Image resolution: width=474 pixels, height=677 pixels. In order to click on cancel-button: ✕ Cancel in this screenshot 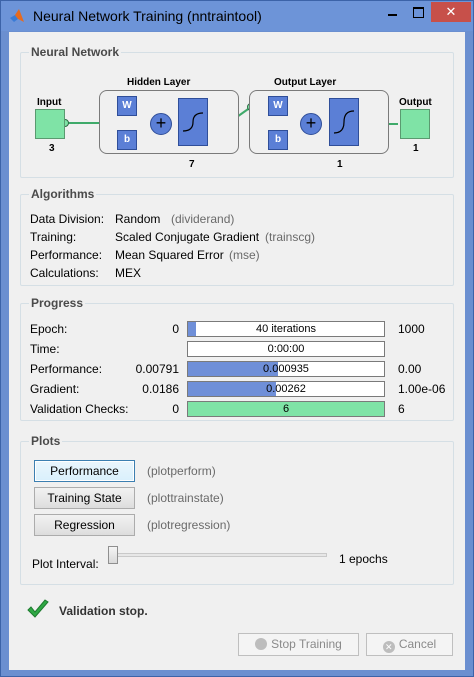, I will do `click(409, 644)`.